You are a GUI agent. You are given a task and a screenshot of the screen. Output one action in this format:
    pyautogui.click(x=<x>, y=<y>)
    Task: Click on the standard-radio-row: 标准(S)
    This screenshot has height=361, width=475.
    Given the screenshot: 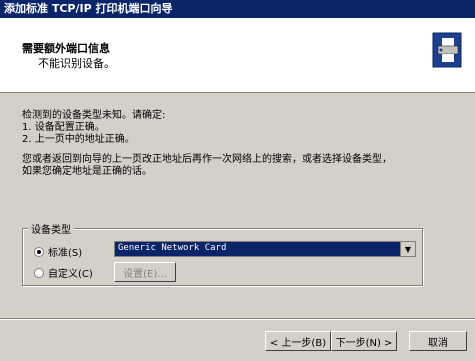 What is the action you would take?
    pyautogui.click(x=58, y=251)
    